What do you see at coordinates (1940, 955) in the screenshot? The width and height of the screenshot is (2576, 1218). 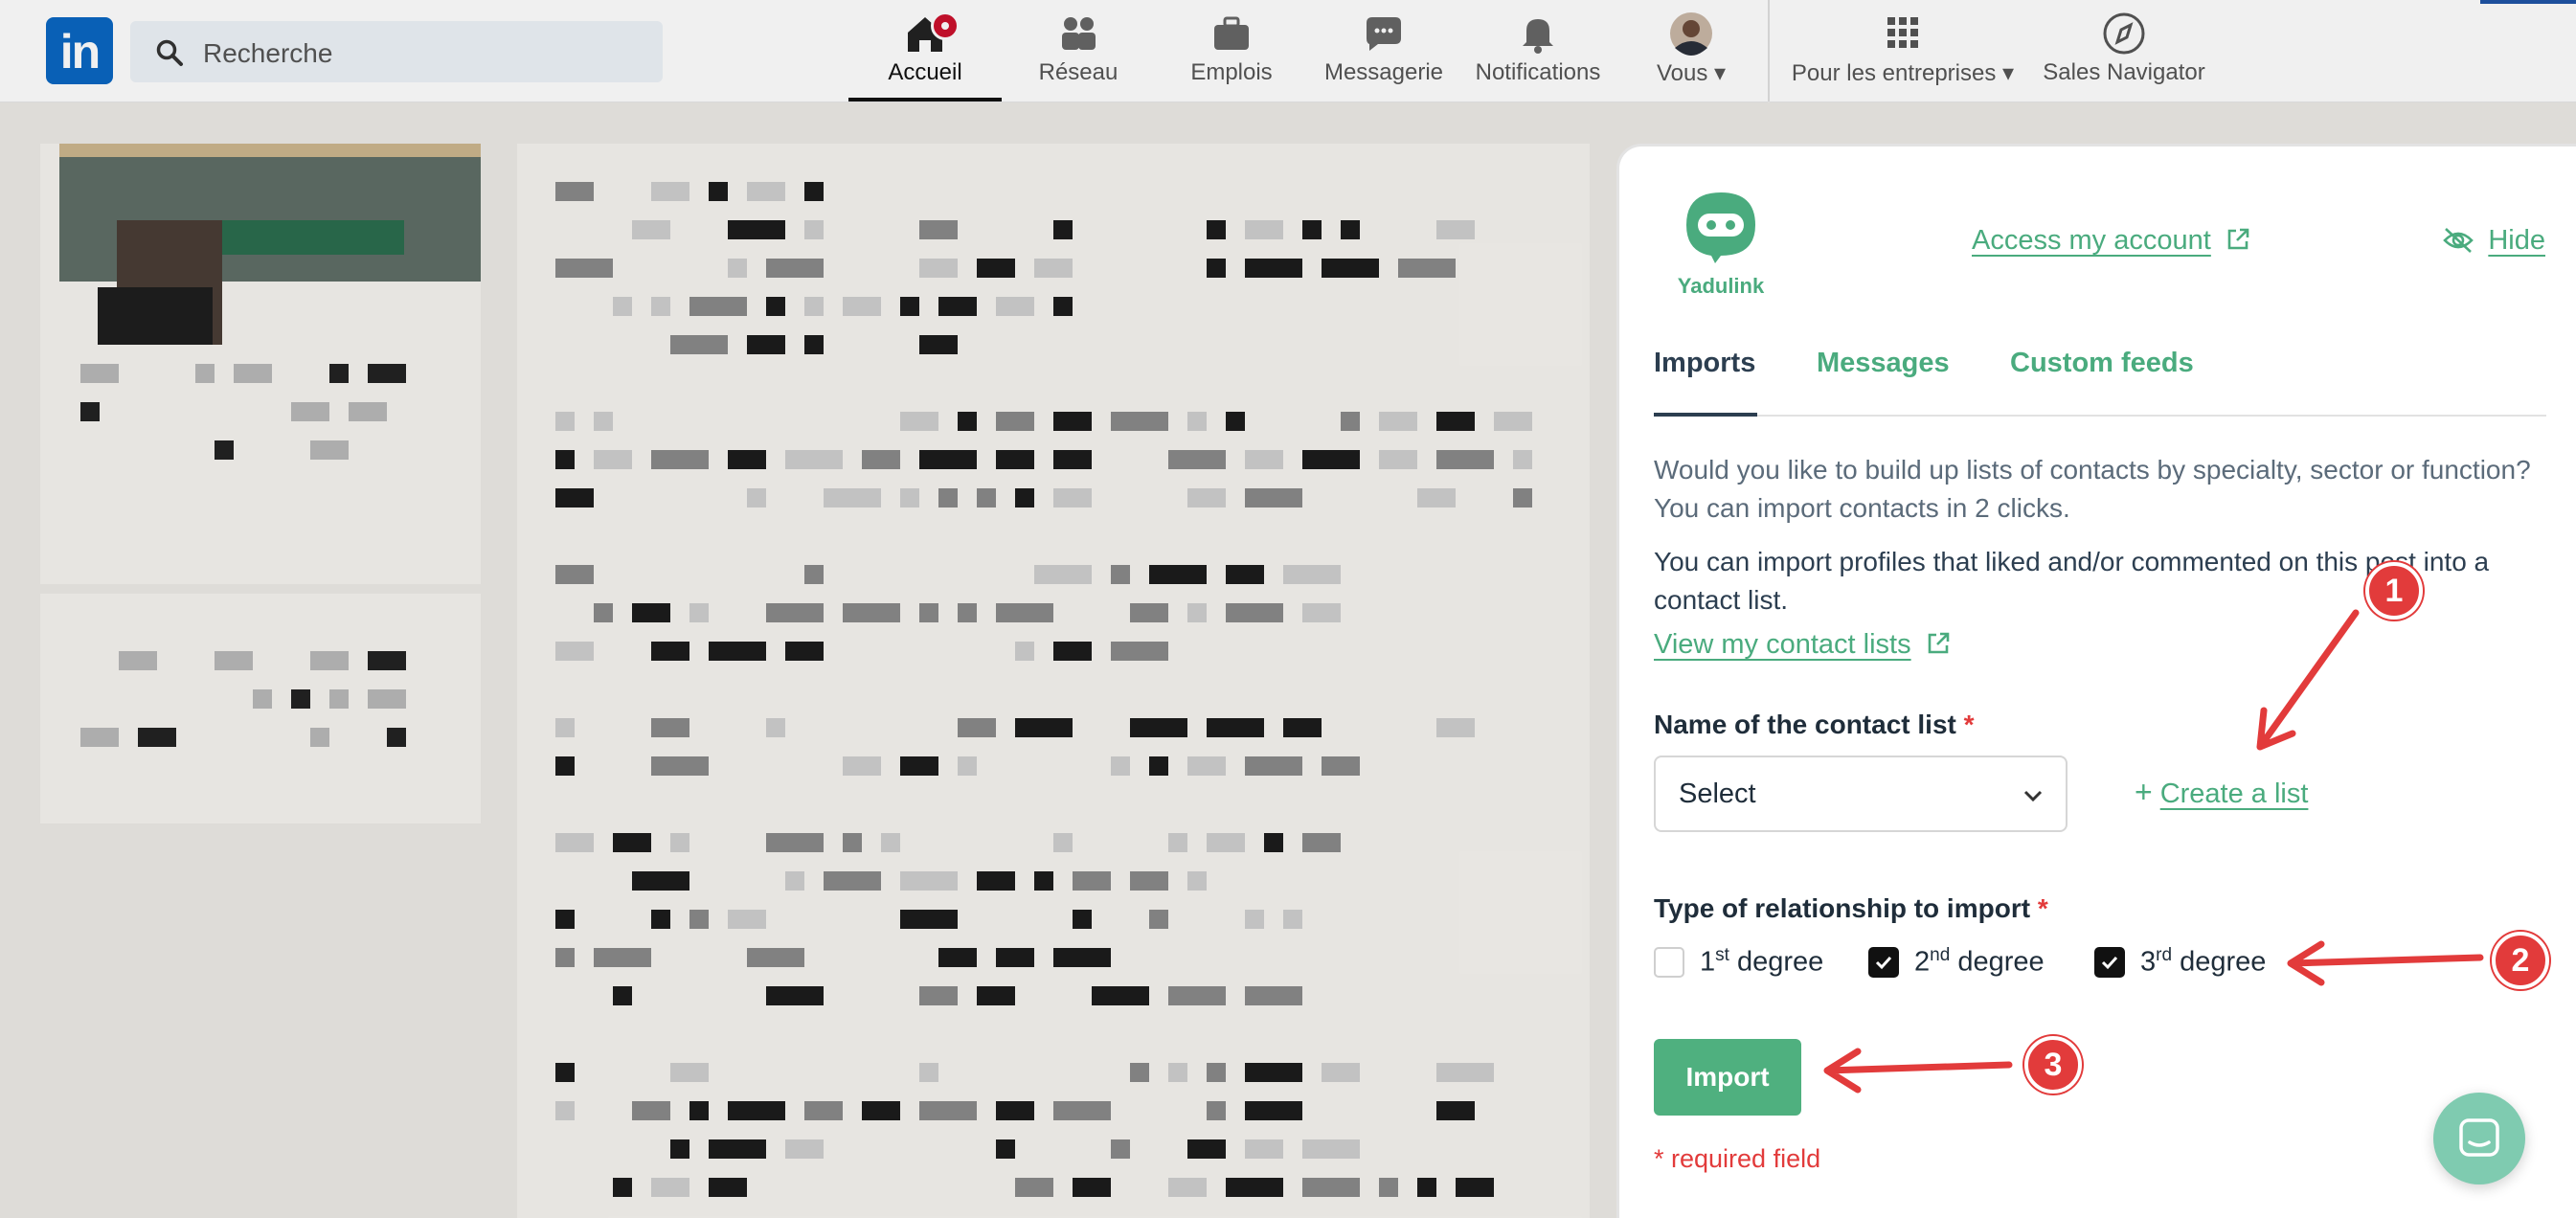 I see `degree-suffix: nd` at bounding box center [1940, 955].